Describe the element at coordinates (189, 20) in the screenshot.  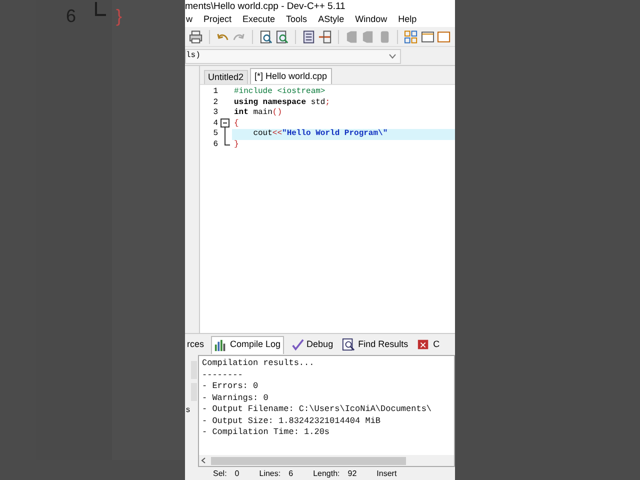
I see `menu-item: w` at that location.